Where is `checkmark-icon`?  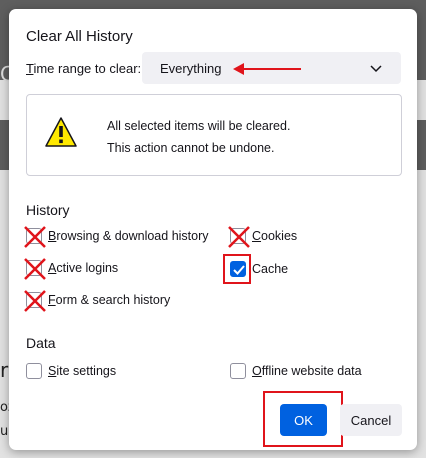 checkmark-icon is located at coordinates (239, 270).